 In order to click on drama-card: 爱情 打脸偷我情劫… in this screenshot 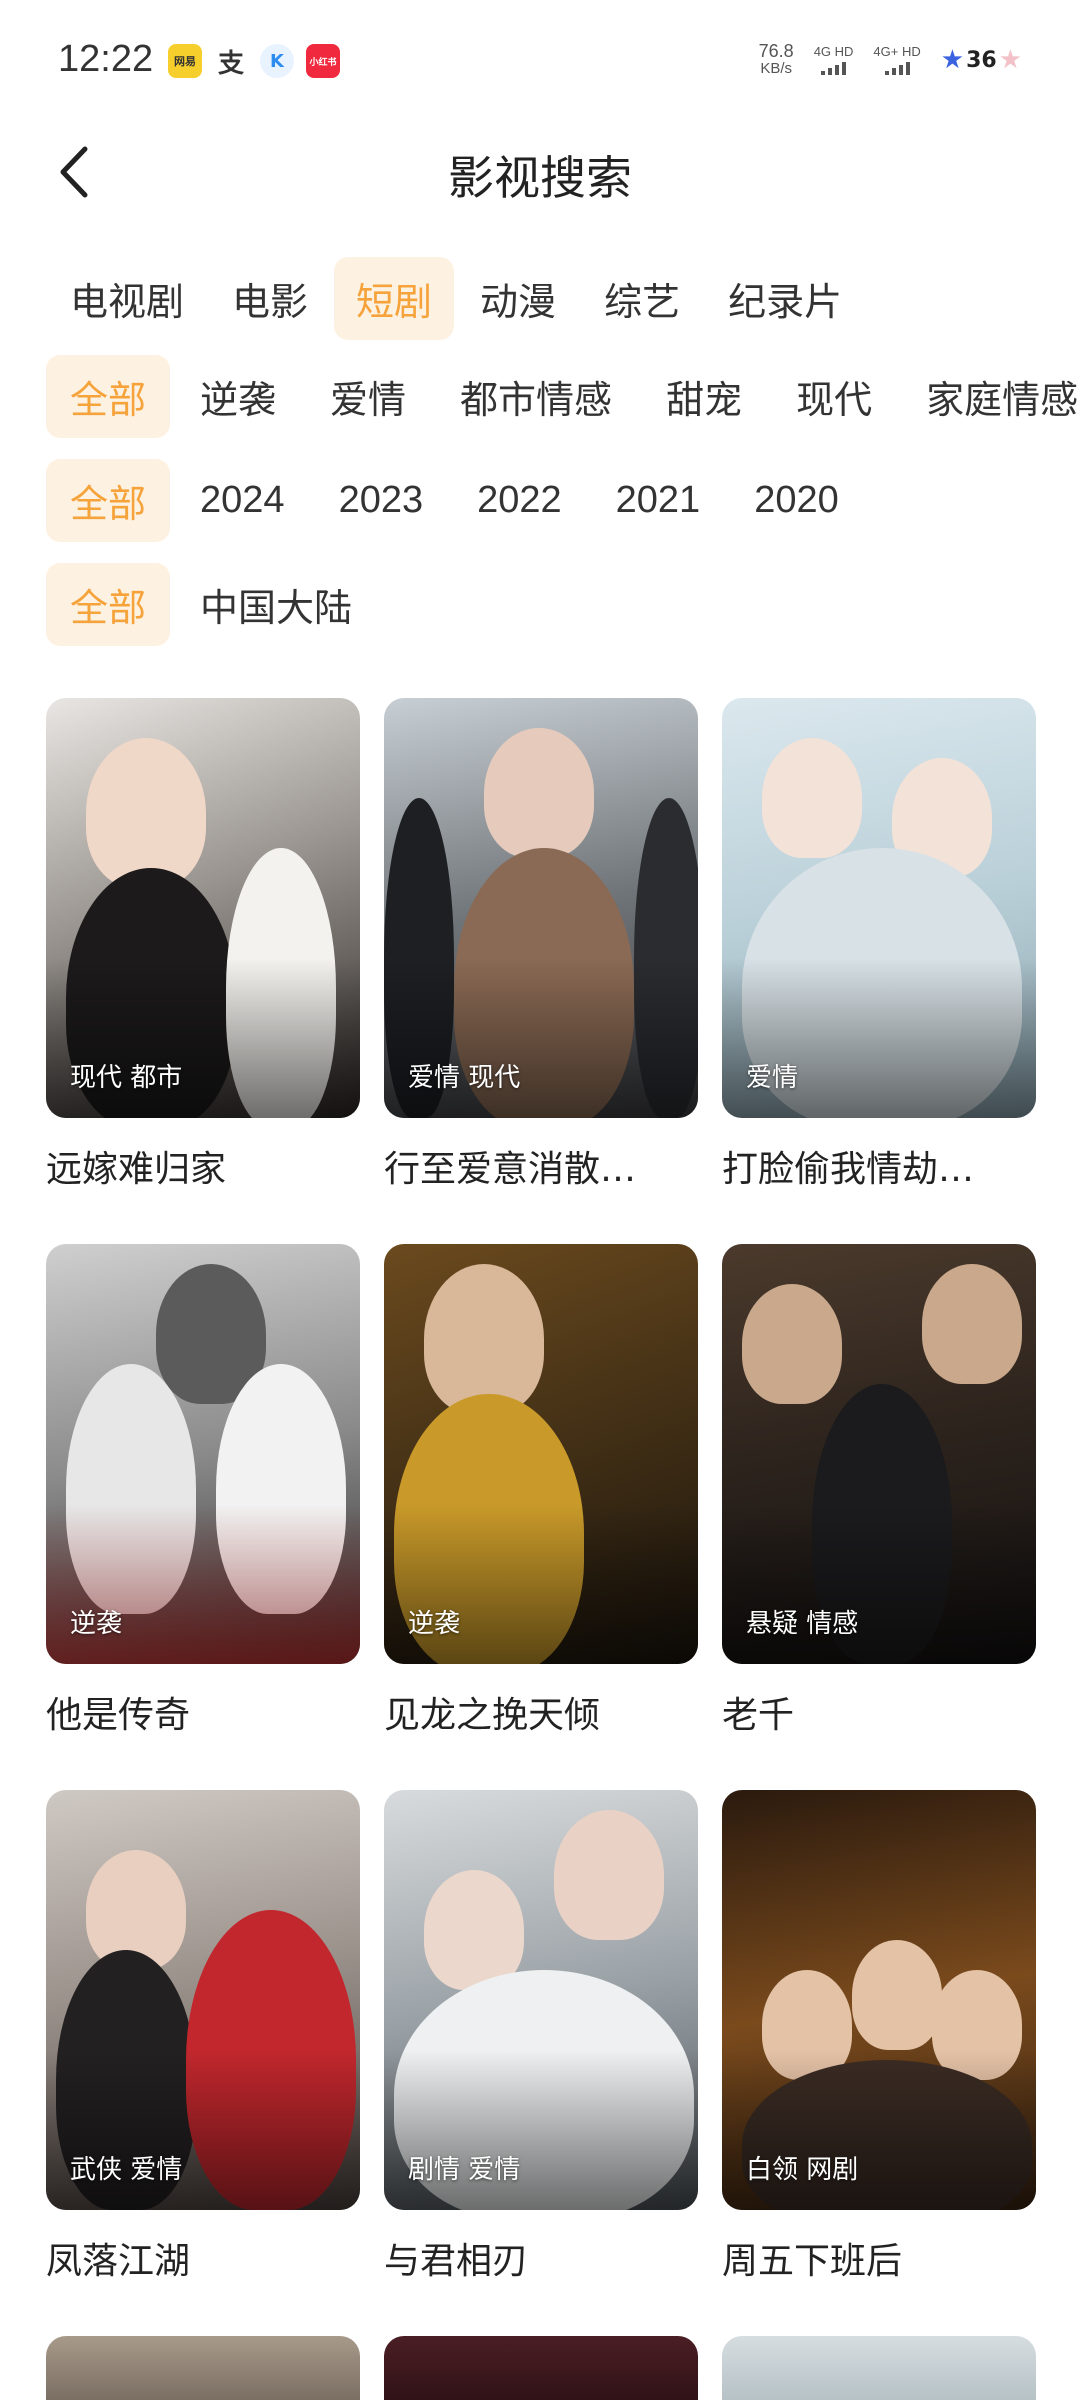, I will do `click(879, 971)`.